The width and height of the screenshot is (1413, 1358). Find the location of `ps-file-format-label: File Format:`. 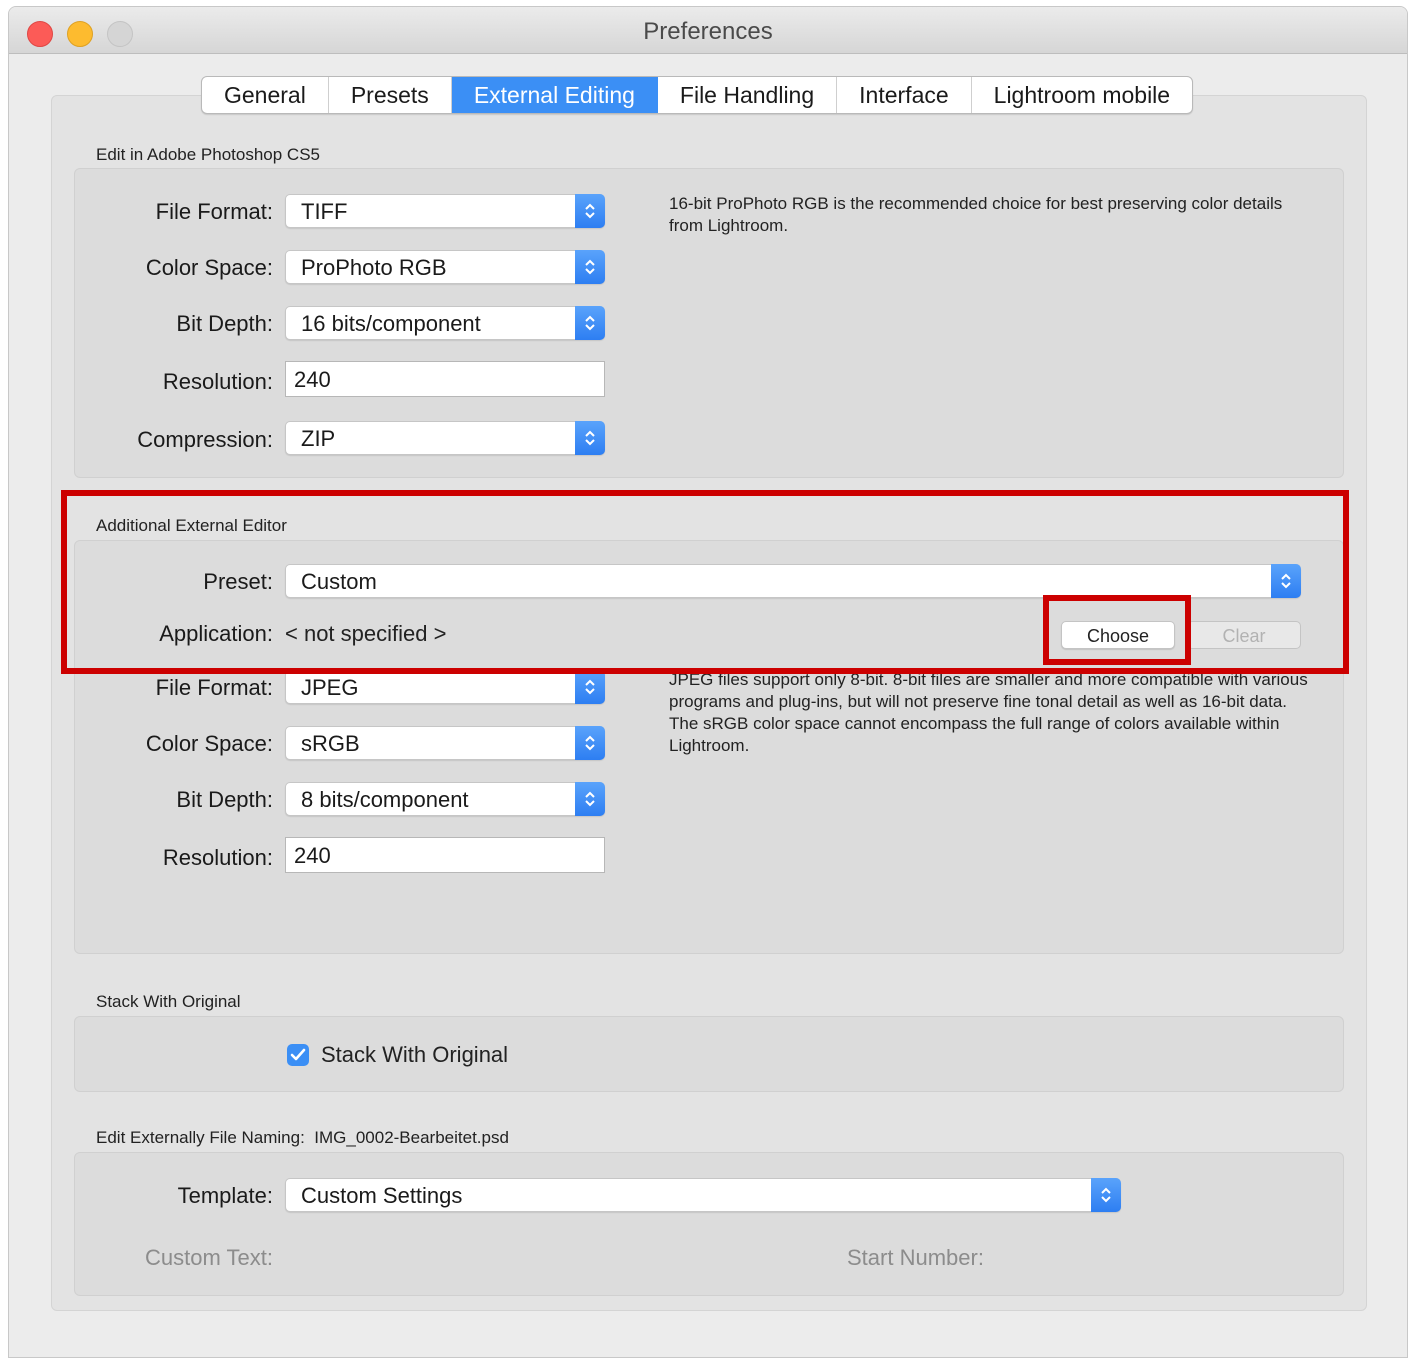

ps-file-format-label: File Format: is located at coordinates (214, 211).